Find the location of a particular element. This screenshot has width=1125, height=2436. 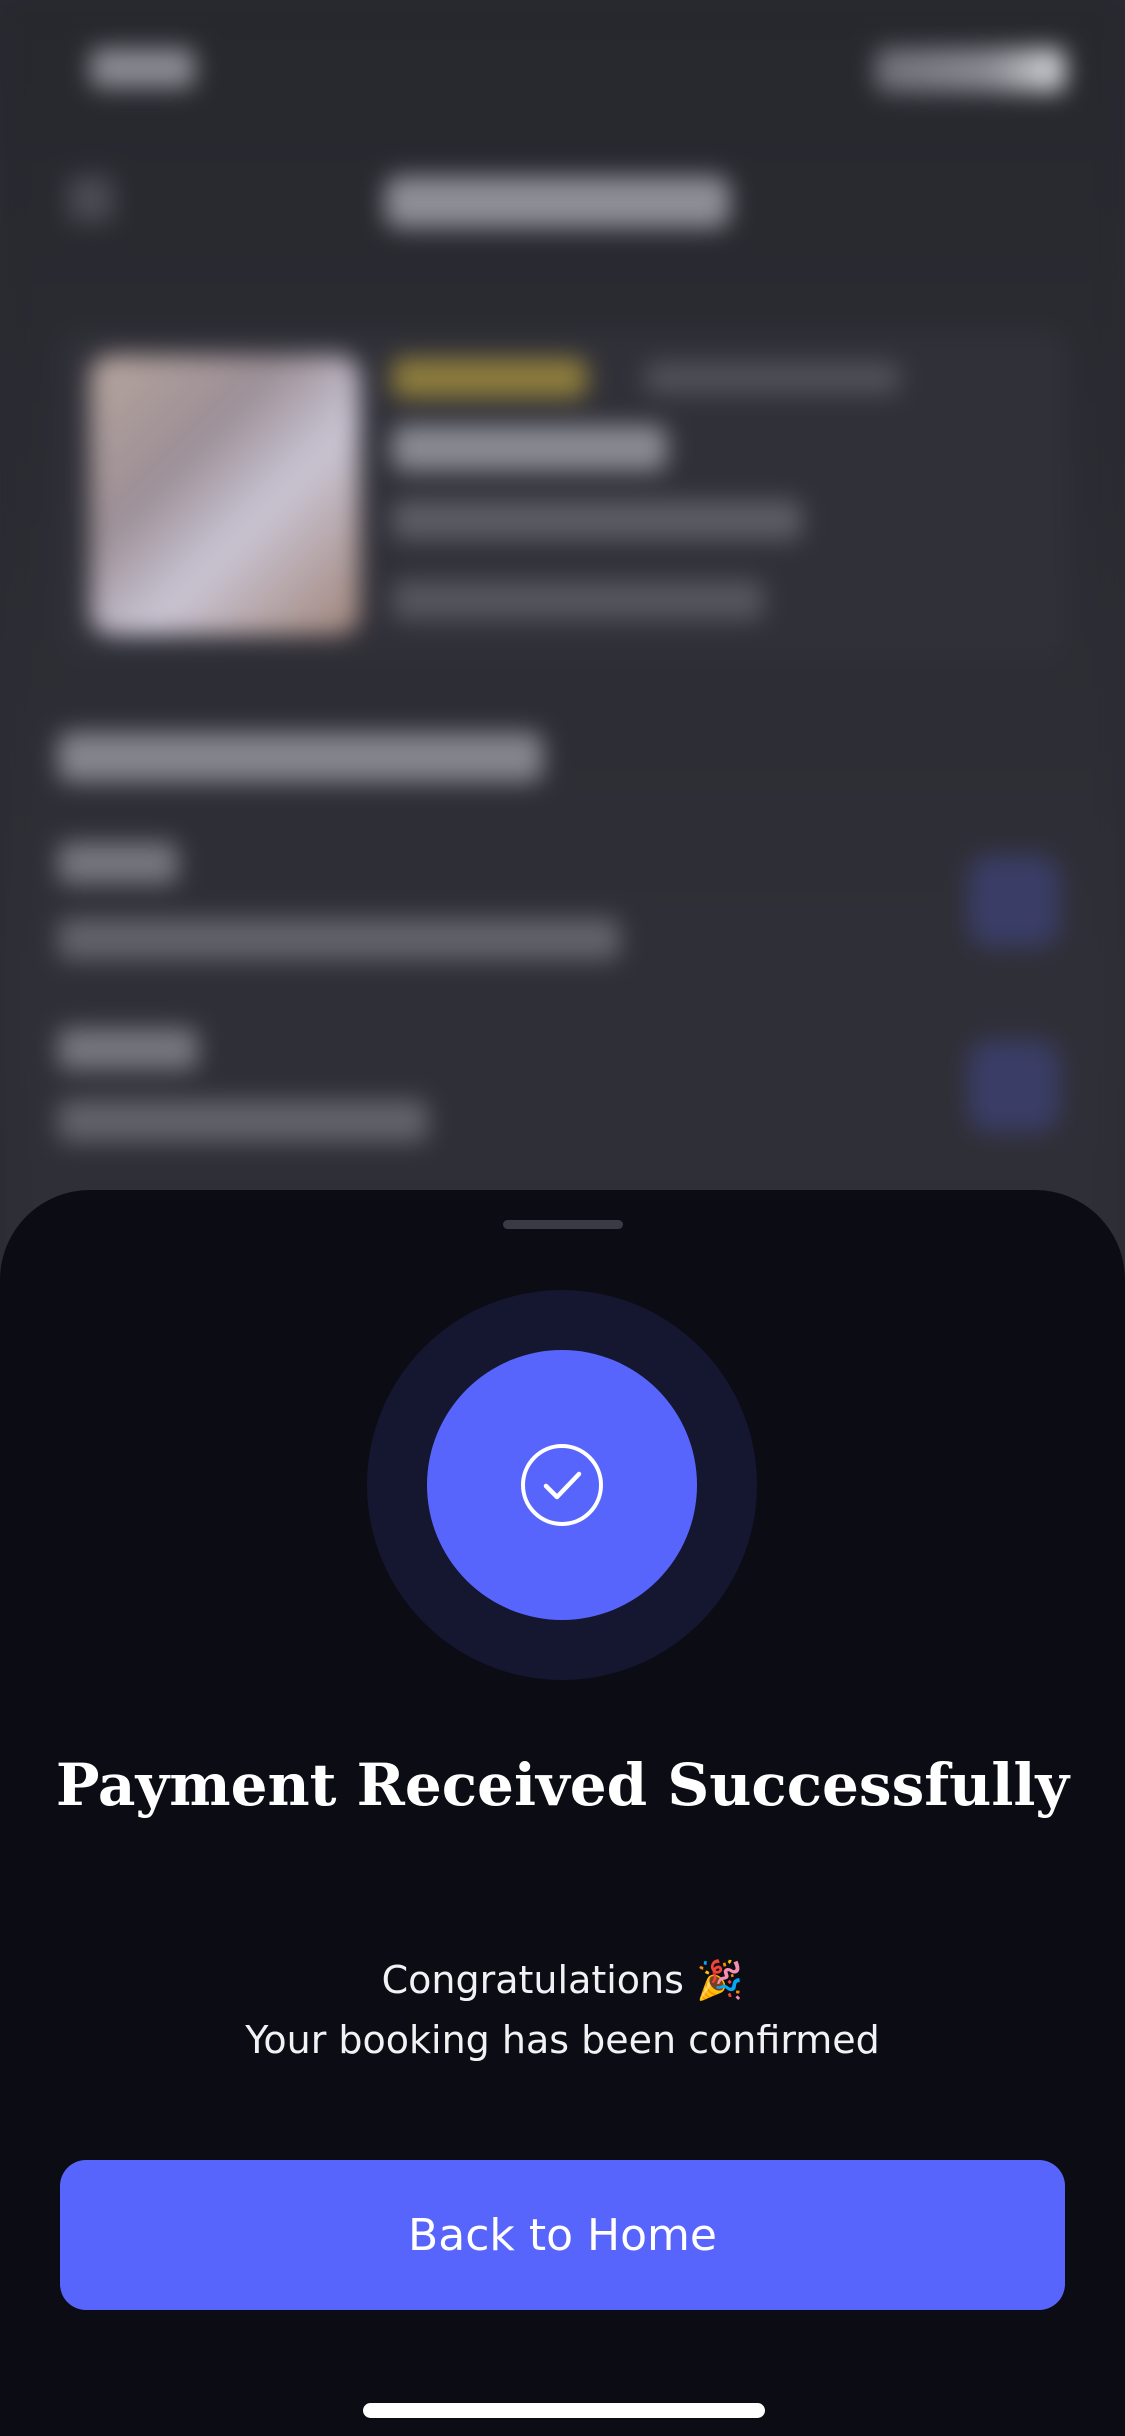

dates-label-placeholder is located at coordinates (118, 863).